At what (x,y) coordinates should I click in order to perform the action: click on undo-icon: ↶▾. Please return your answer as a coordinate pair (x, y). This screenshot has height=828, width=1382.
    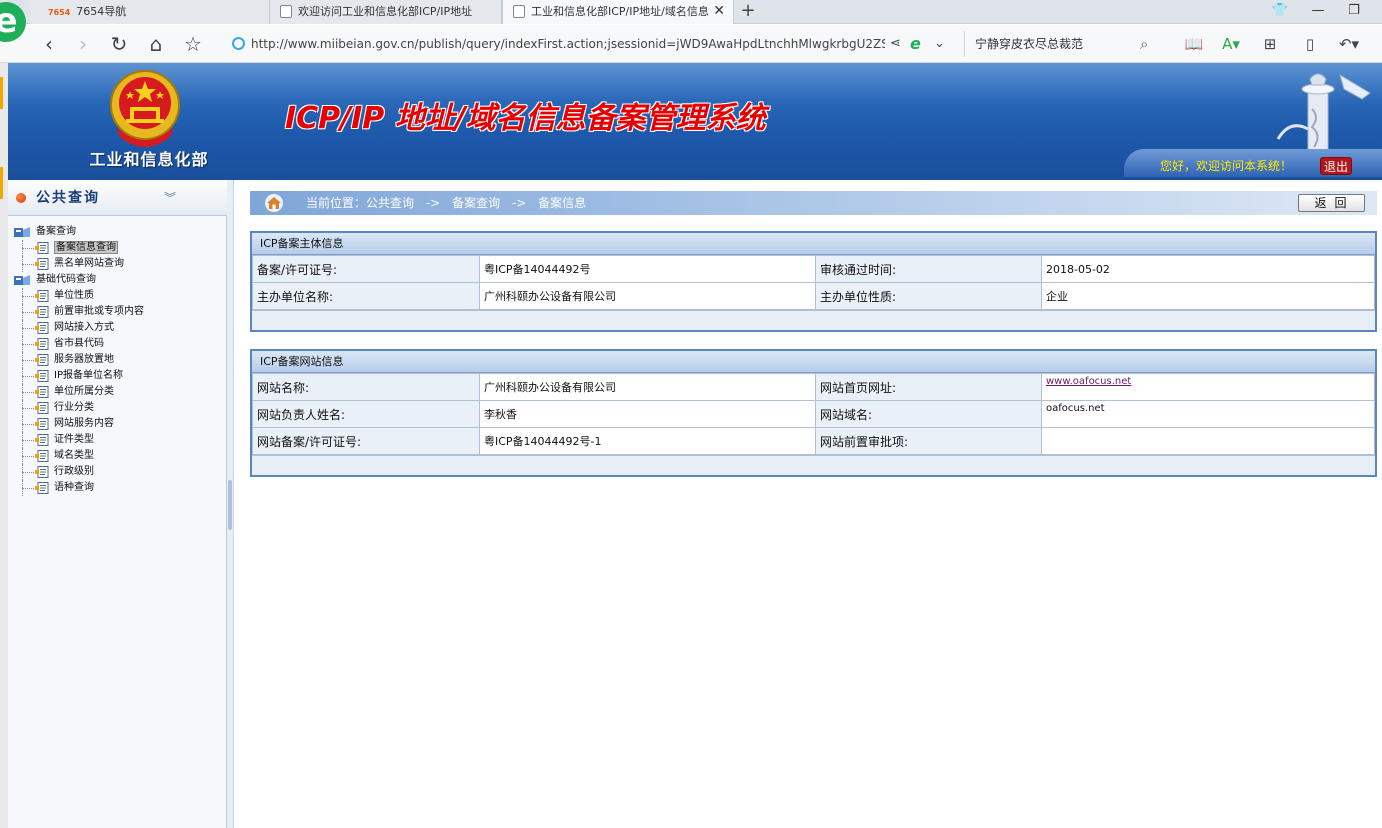
    Looking at the image, I should click on (1349, 44).